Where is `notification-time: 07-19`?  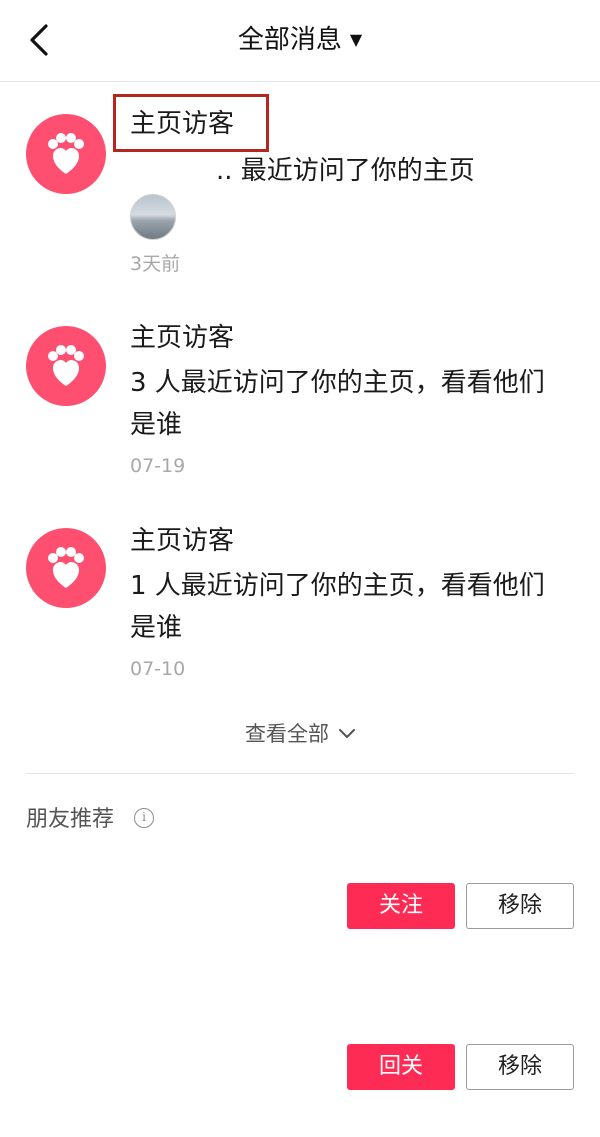
notification-time: 07-19 is located at coordinates (158, 466).